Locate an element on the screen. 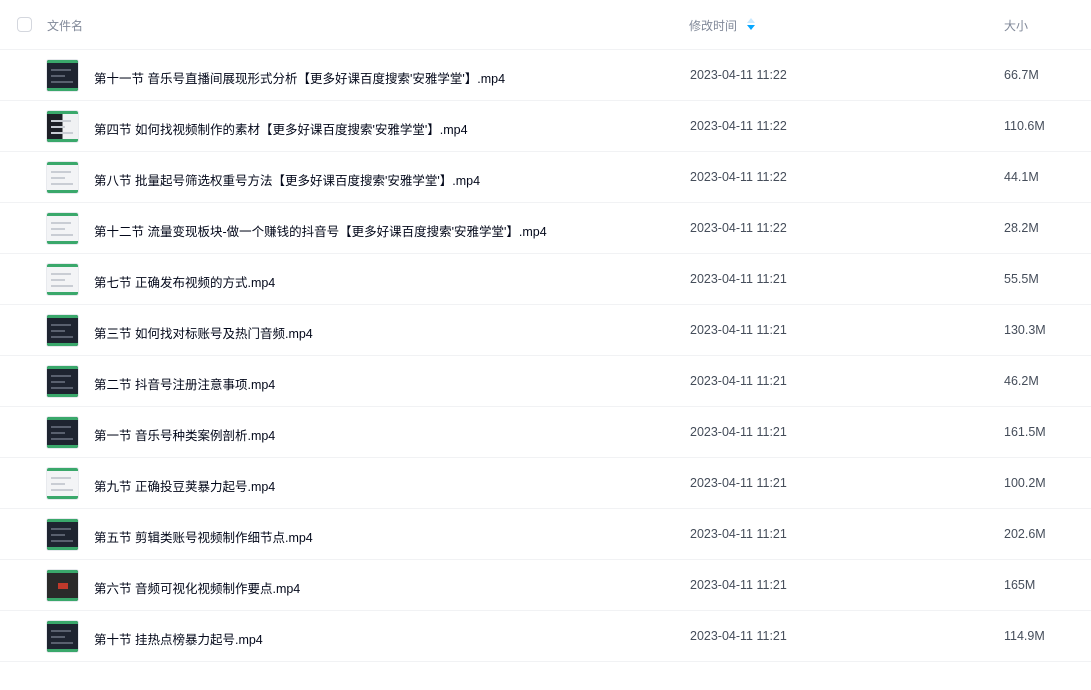 The image size is (1091, 690). file-size: 55.5M is located at coordinates (1021, 279).